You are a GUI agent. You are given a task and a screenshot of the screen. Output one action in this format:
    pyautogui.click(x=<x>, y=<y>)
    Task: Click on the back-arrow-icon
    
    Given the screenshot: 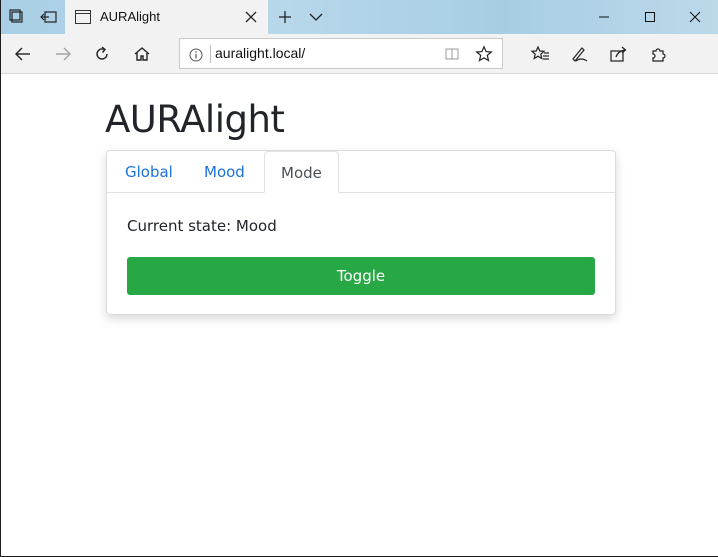 What is the action you would take?
    pyautogui.click(x=23, y=54)
    